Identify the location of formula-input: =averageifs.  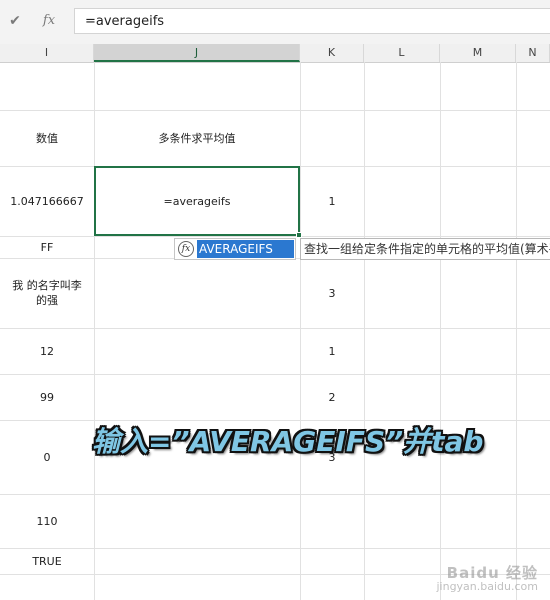
(312, 21).